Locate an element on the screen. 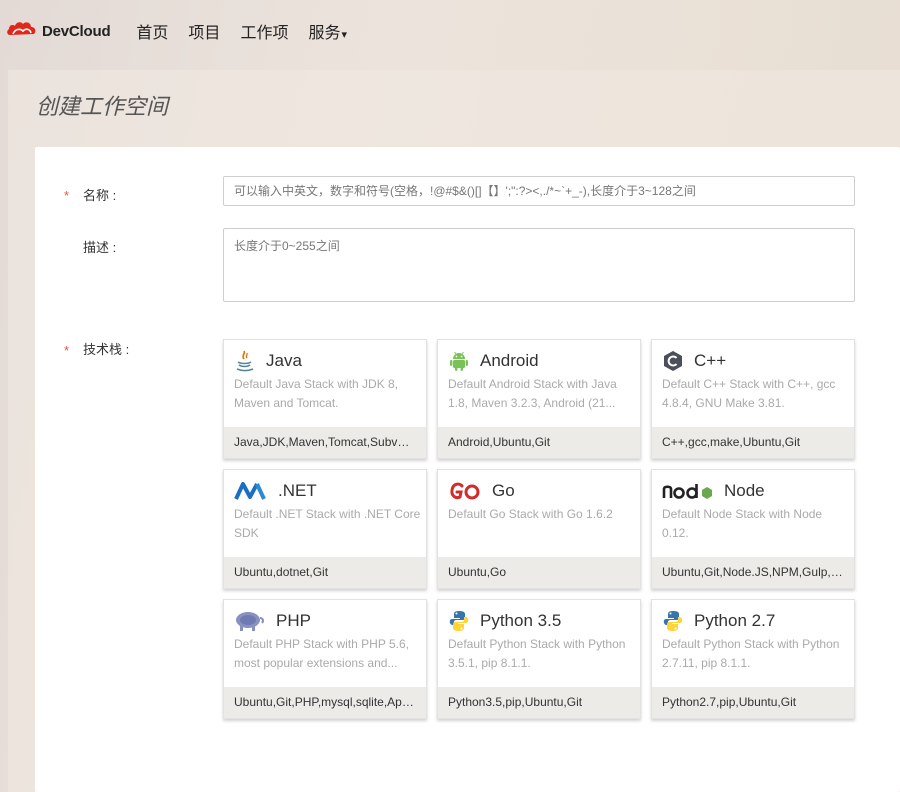 The width and height of the screenshot is (900, 792). stack-tile-head: Node is located at coordinates (713, 491).